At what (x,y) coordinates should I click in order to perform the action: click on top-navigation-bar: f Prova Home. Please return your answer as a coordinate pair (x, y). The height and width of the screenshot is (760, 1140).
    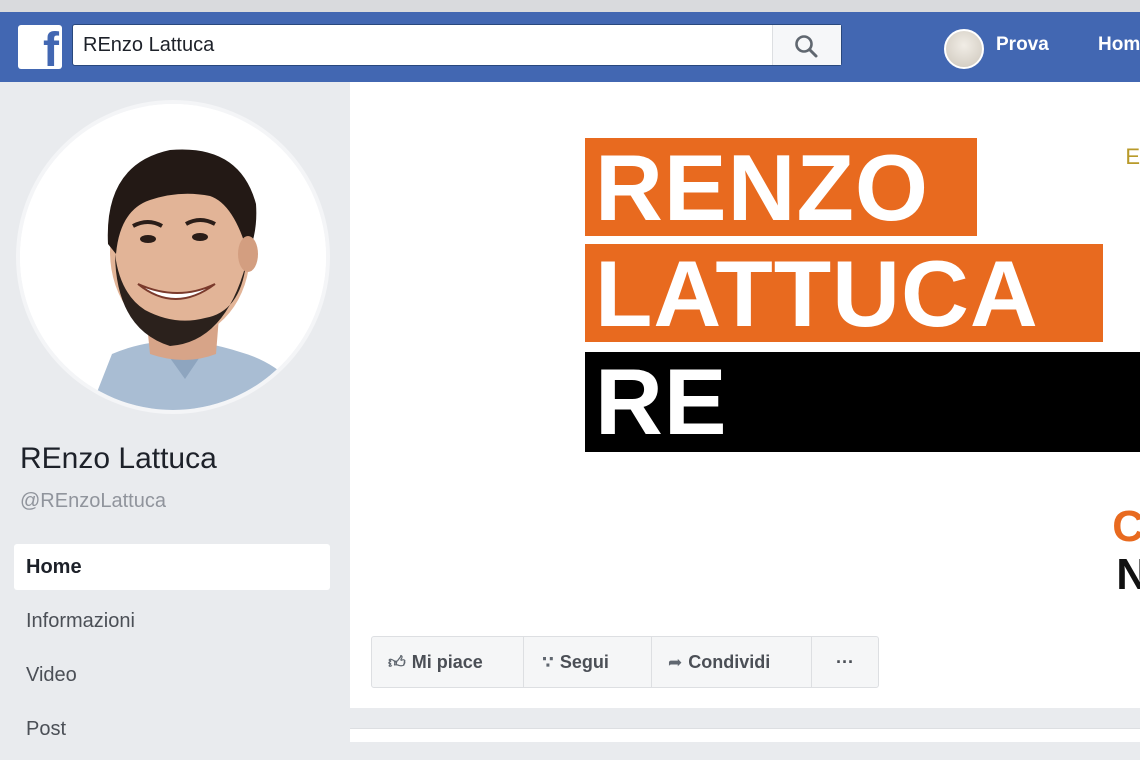
    Looking at the image, I should click on (570, 47).